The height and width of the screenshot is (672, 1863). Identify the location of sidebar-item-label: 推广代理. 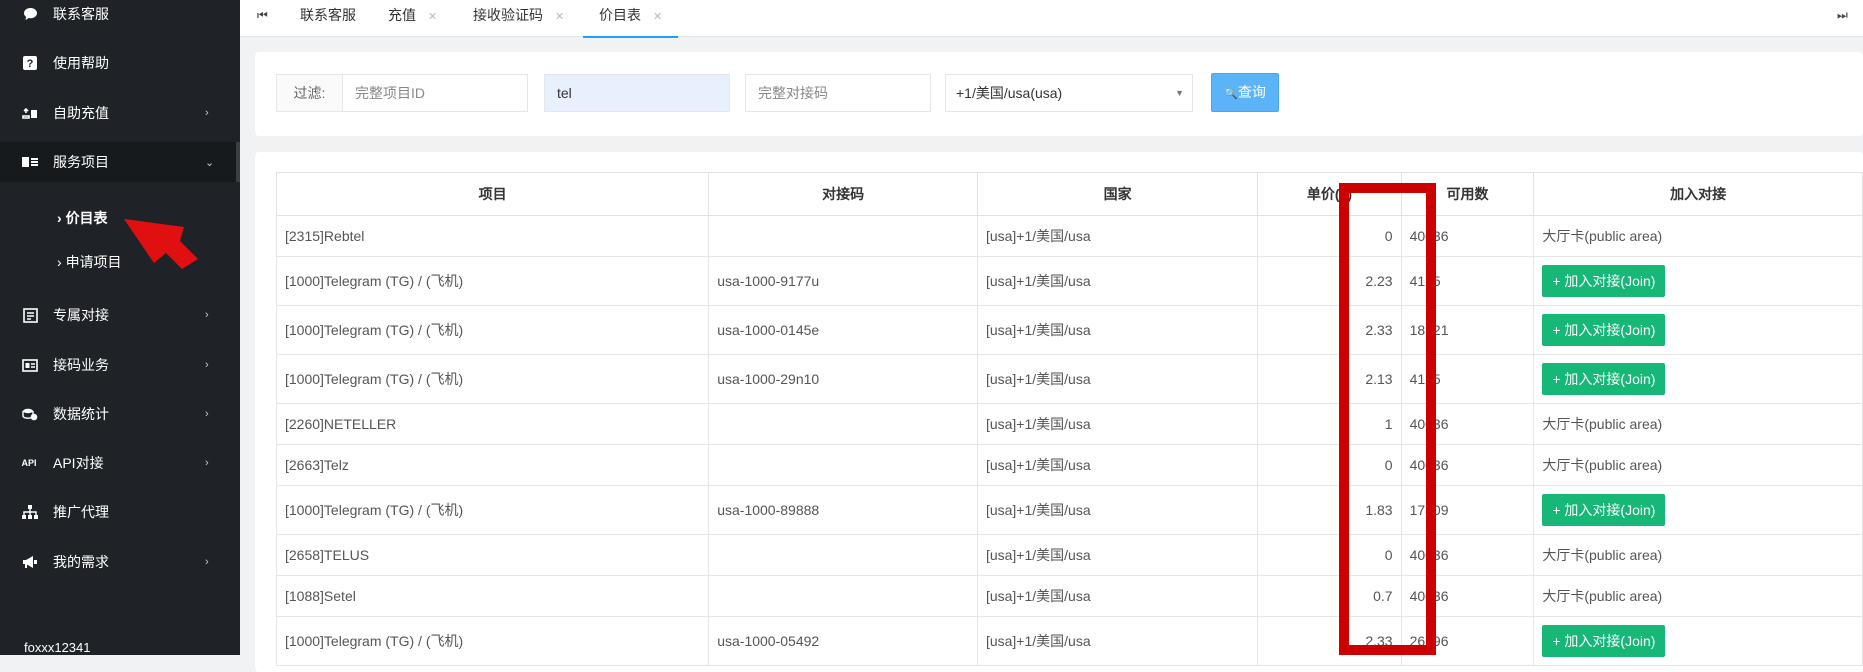
(81, 512).